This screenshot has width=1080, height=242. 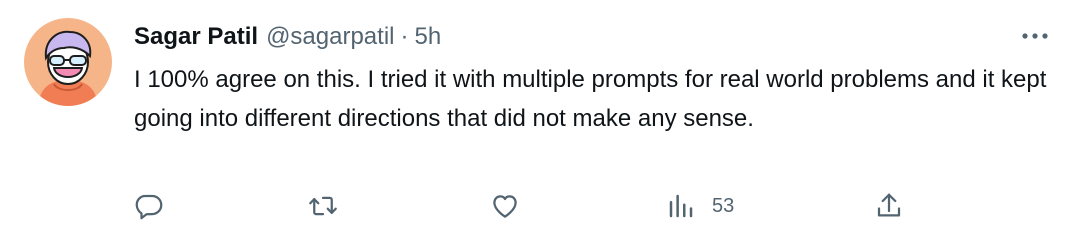 I want to click on action-bar: 53, so click(x=589, y=206).